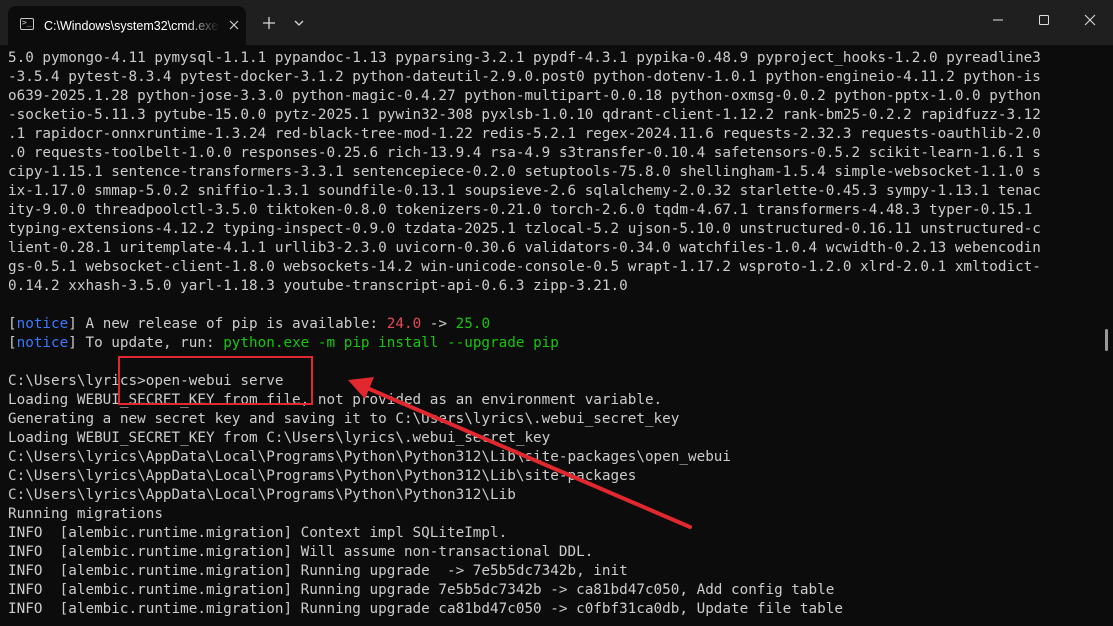  I want to click on maximize-icon, so click(1044, 20).